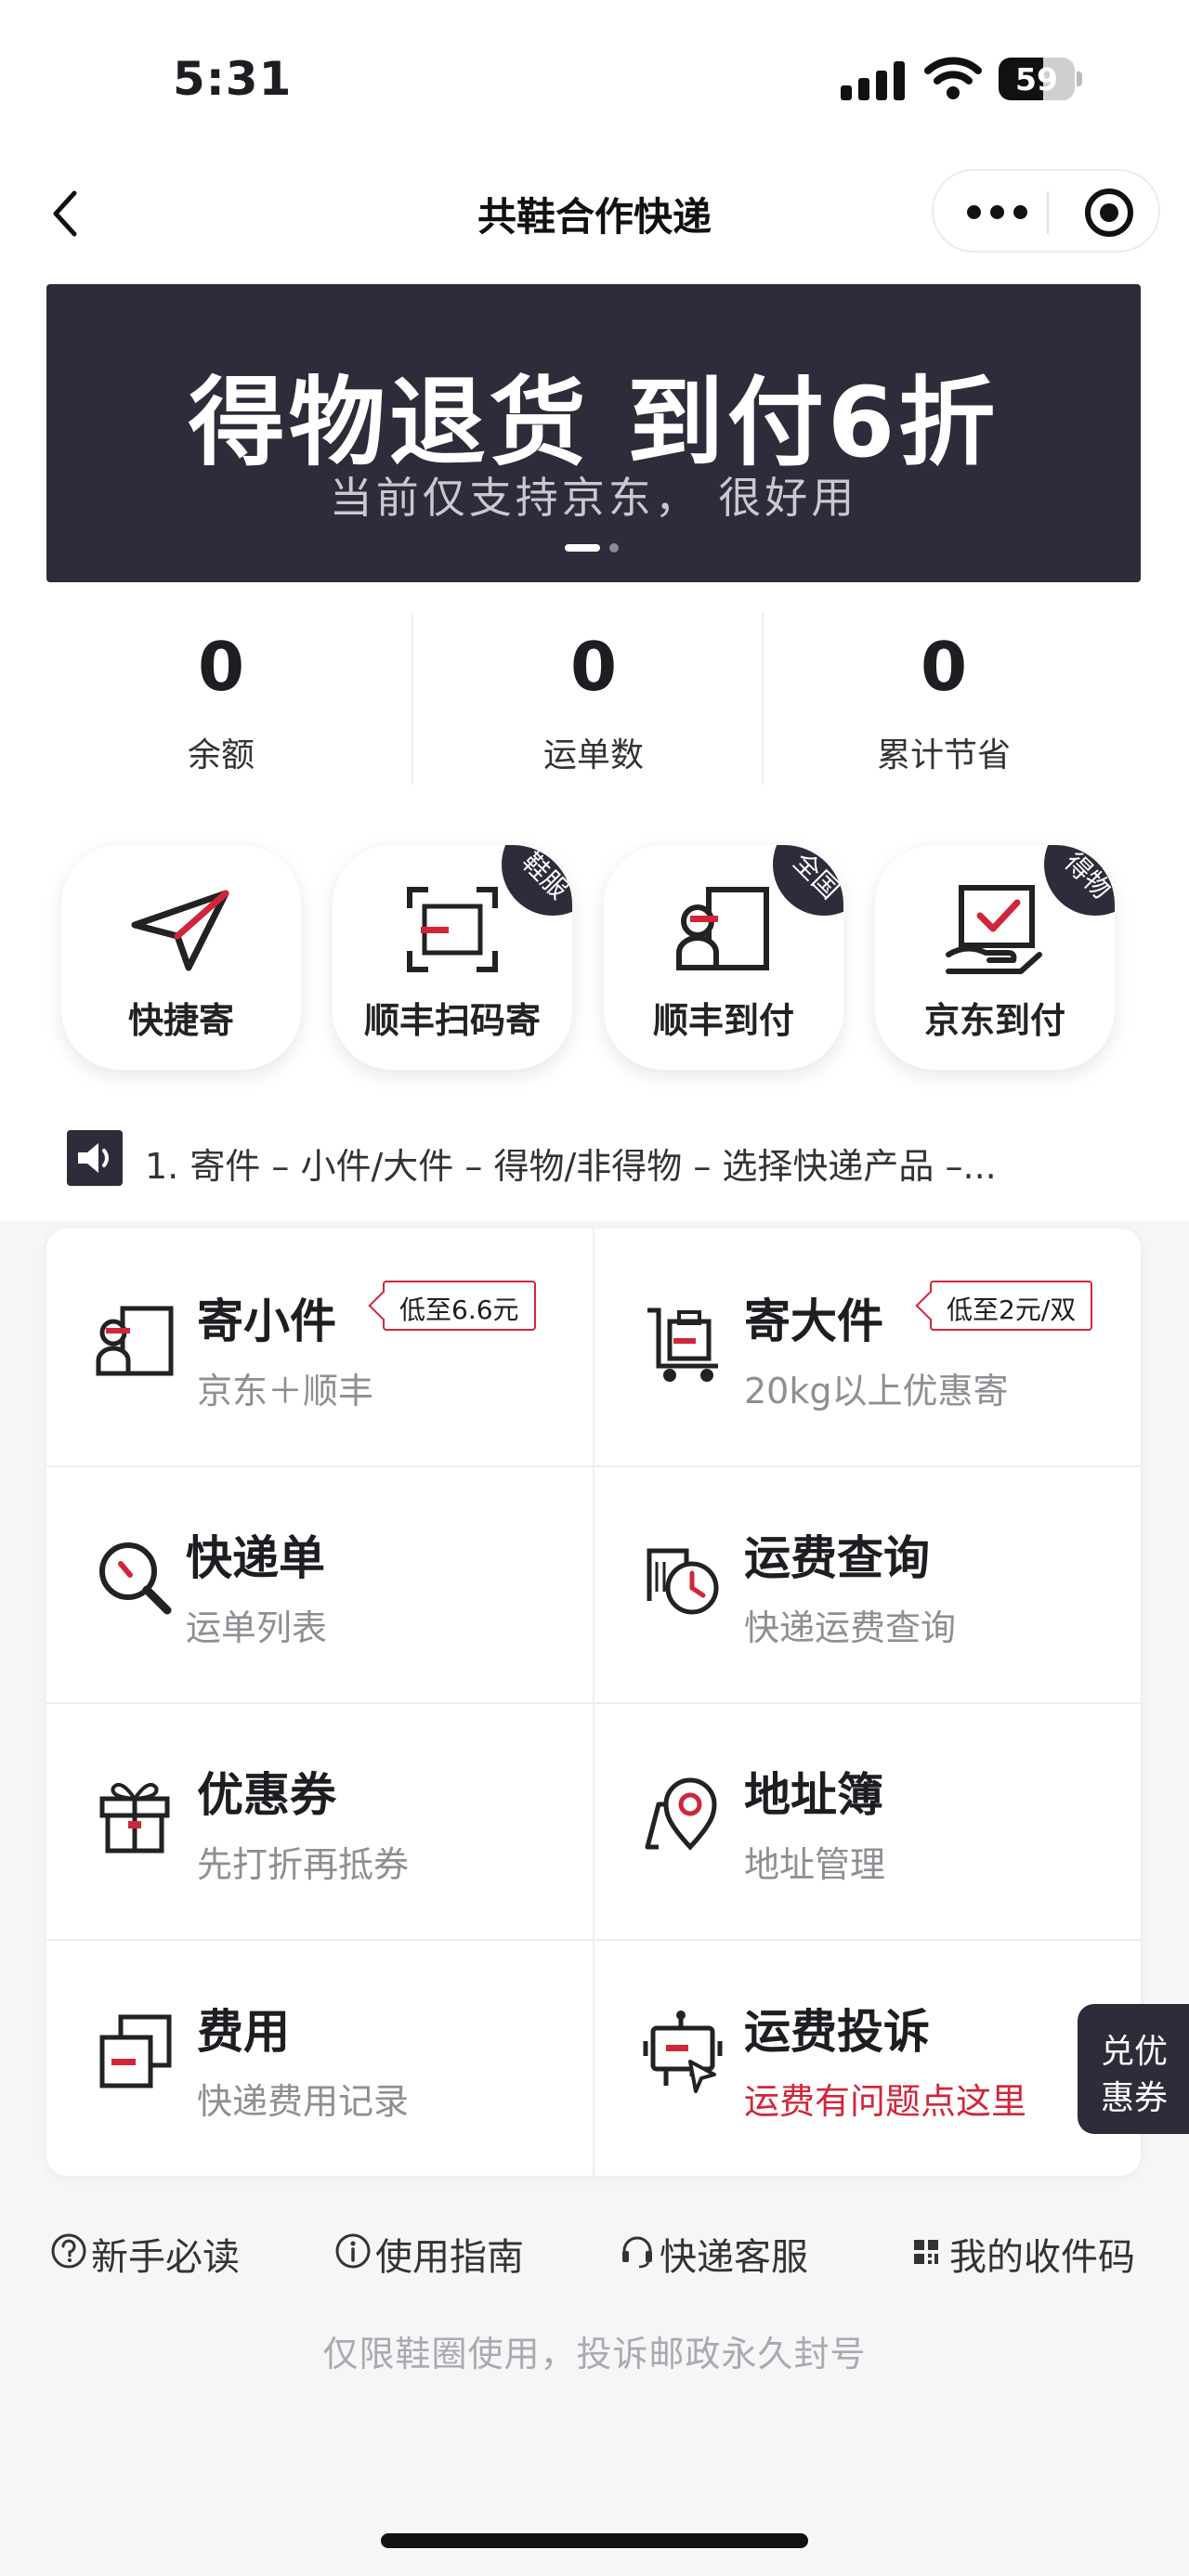  I want to click on status-time: 5:31, so click(233, 79).